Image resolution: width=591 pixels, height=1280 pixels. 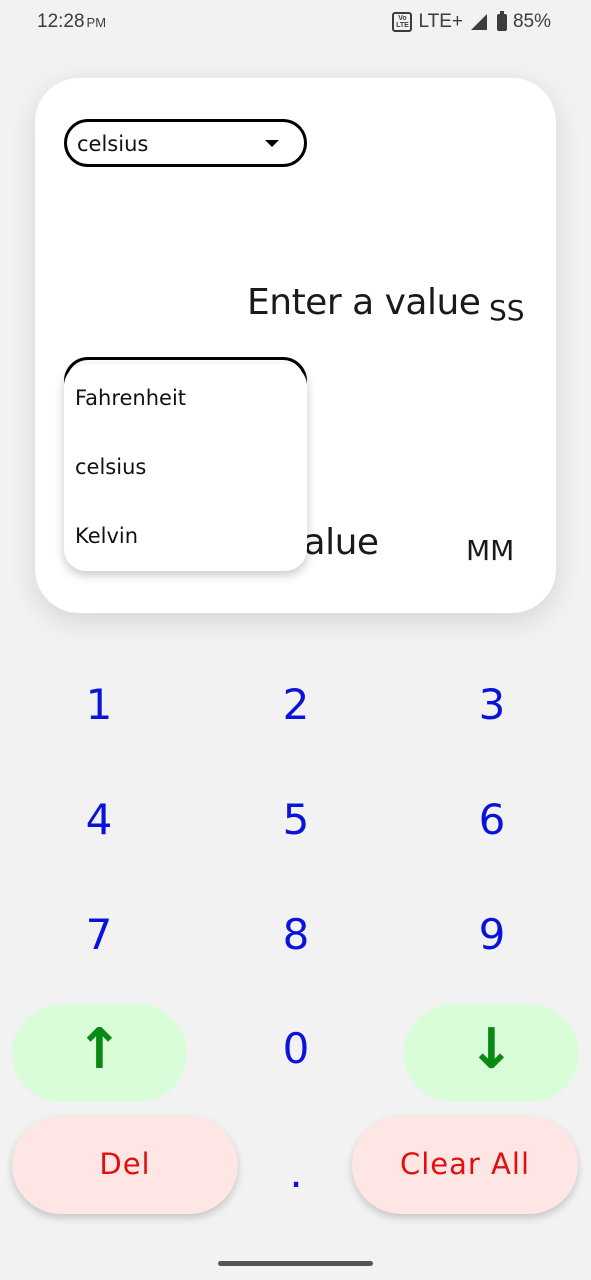 What do you see at coordinates (106, 536) in the screenshot?
I see `dropdown-option-kelvin: Kelvin` at bounding box center [106, 536].